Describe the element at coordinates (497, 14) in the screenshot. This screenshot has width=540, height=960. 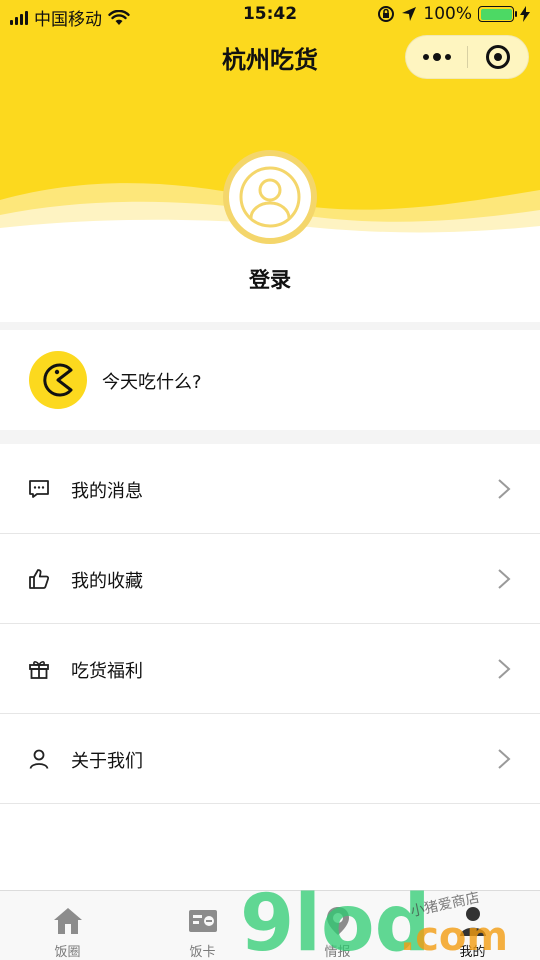
I see `battery-icon` at that location.